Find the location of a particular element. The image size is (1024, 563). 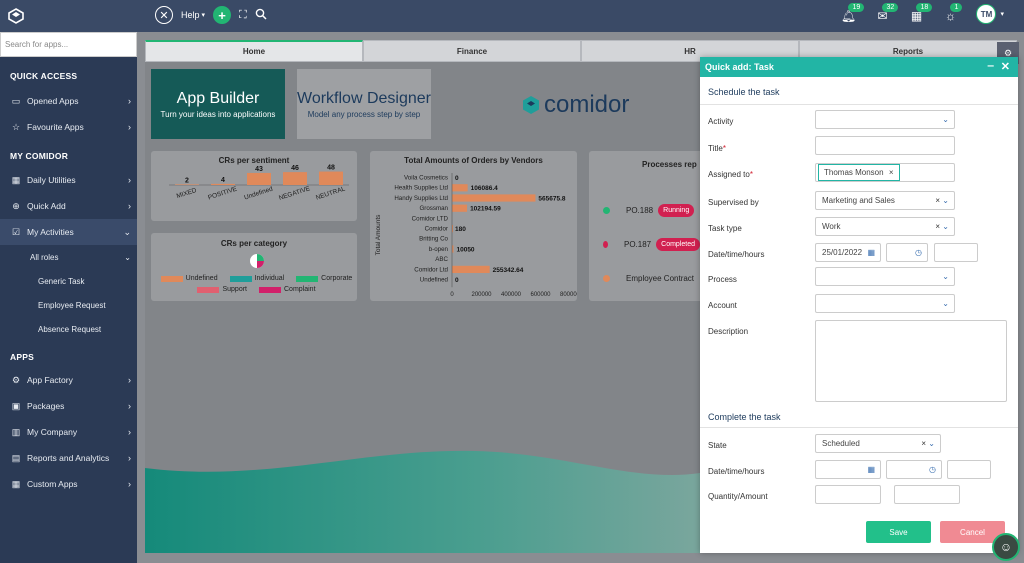

account-select: ⌄ is located at coordinates (885, 303).